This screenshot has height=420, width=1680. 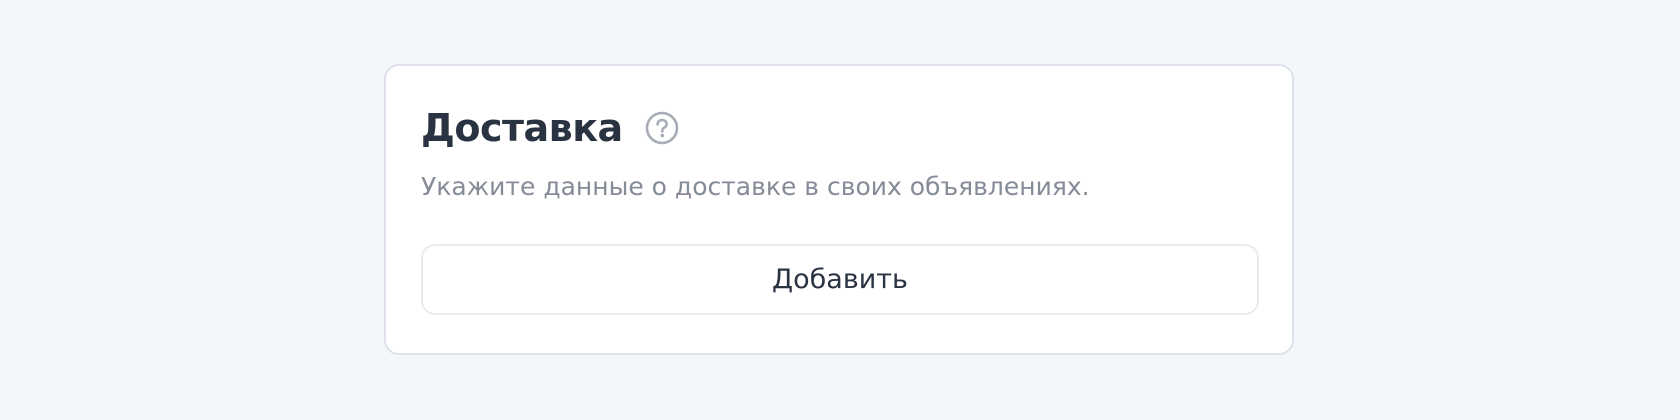 I want to click on question-circle-icon, so click(x=661, y=128).